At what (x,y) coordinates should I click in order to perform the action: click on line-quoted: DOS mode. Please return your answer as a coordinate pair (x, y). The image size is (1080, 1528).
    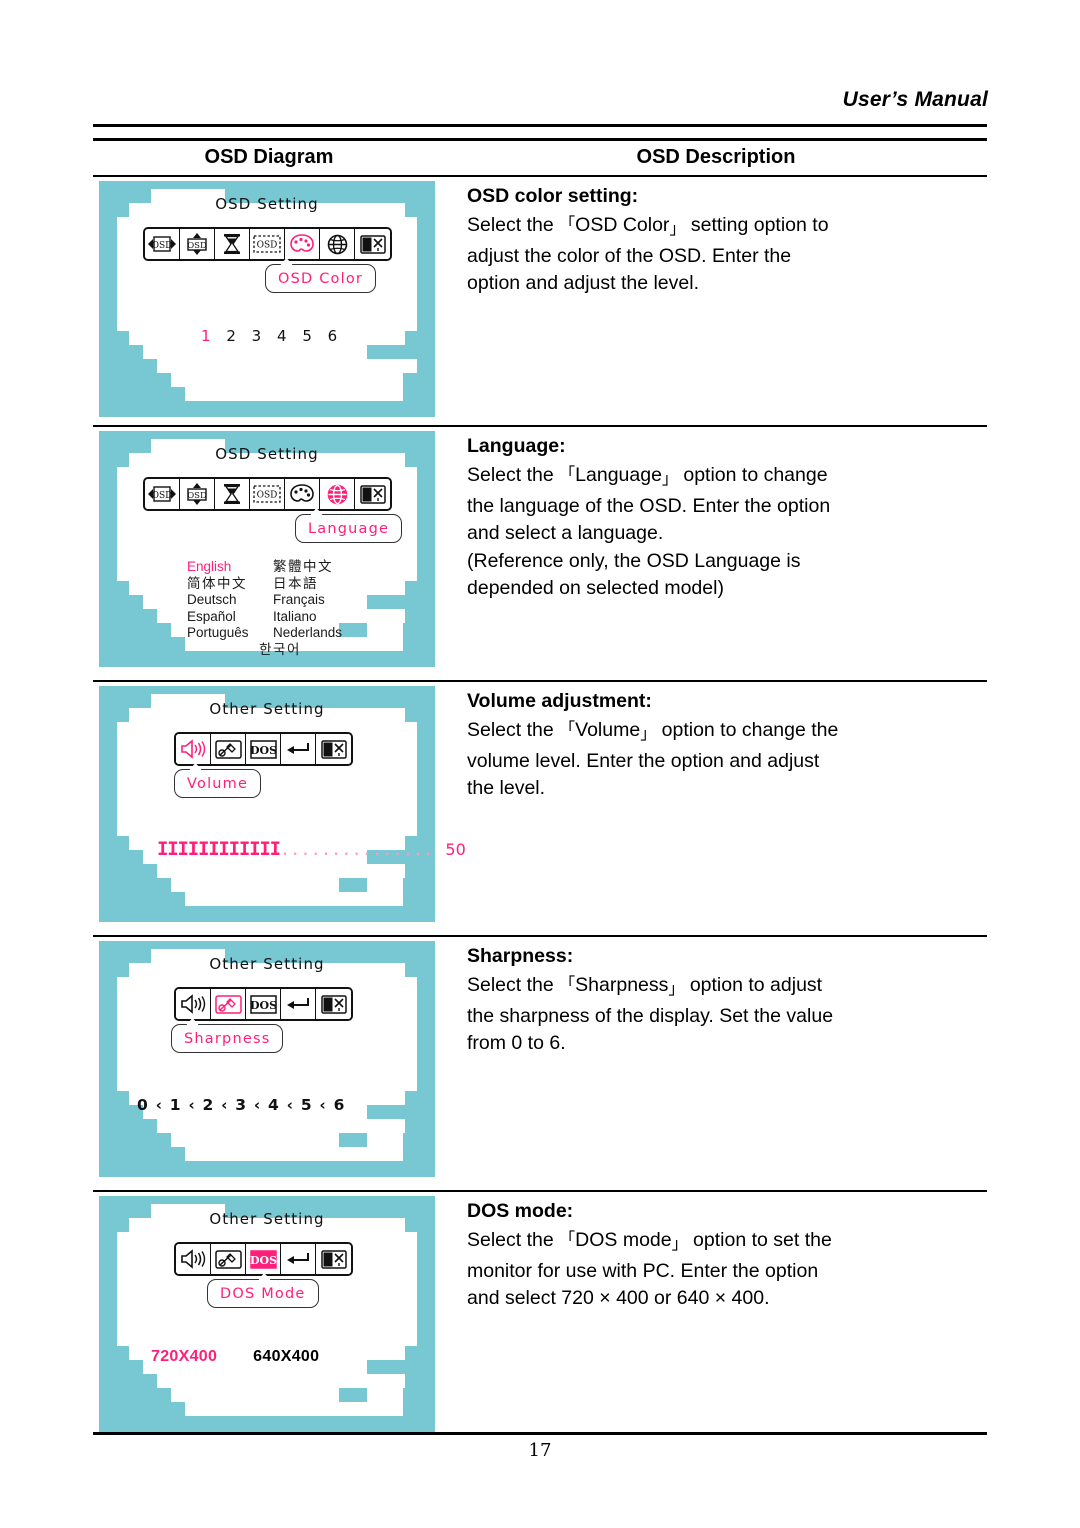
    Looking at the image, I should click on (623, 1240).